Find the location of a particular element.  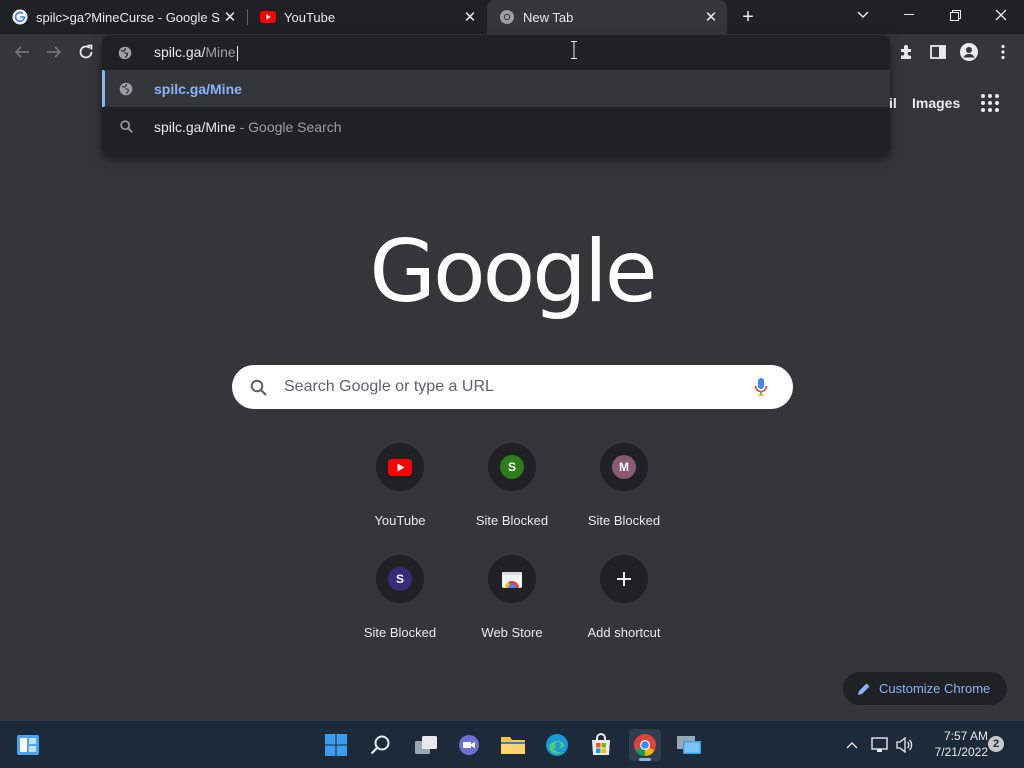

remote-desktop-icon is located at coordinates (689, 745).